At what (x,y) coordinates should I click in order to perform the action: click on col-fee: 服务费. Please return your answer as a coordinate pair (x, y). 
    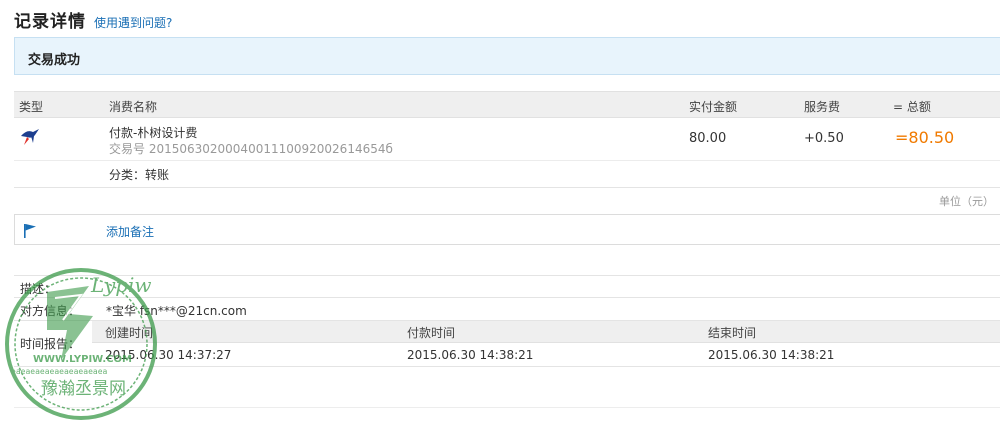
    Looking at the image, I should click on (822, 107).